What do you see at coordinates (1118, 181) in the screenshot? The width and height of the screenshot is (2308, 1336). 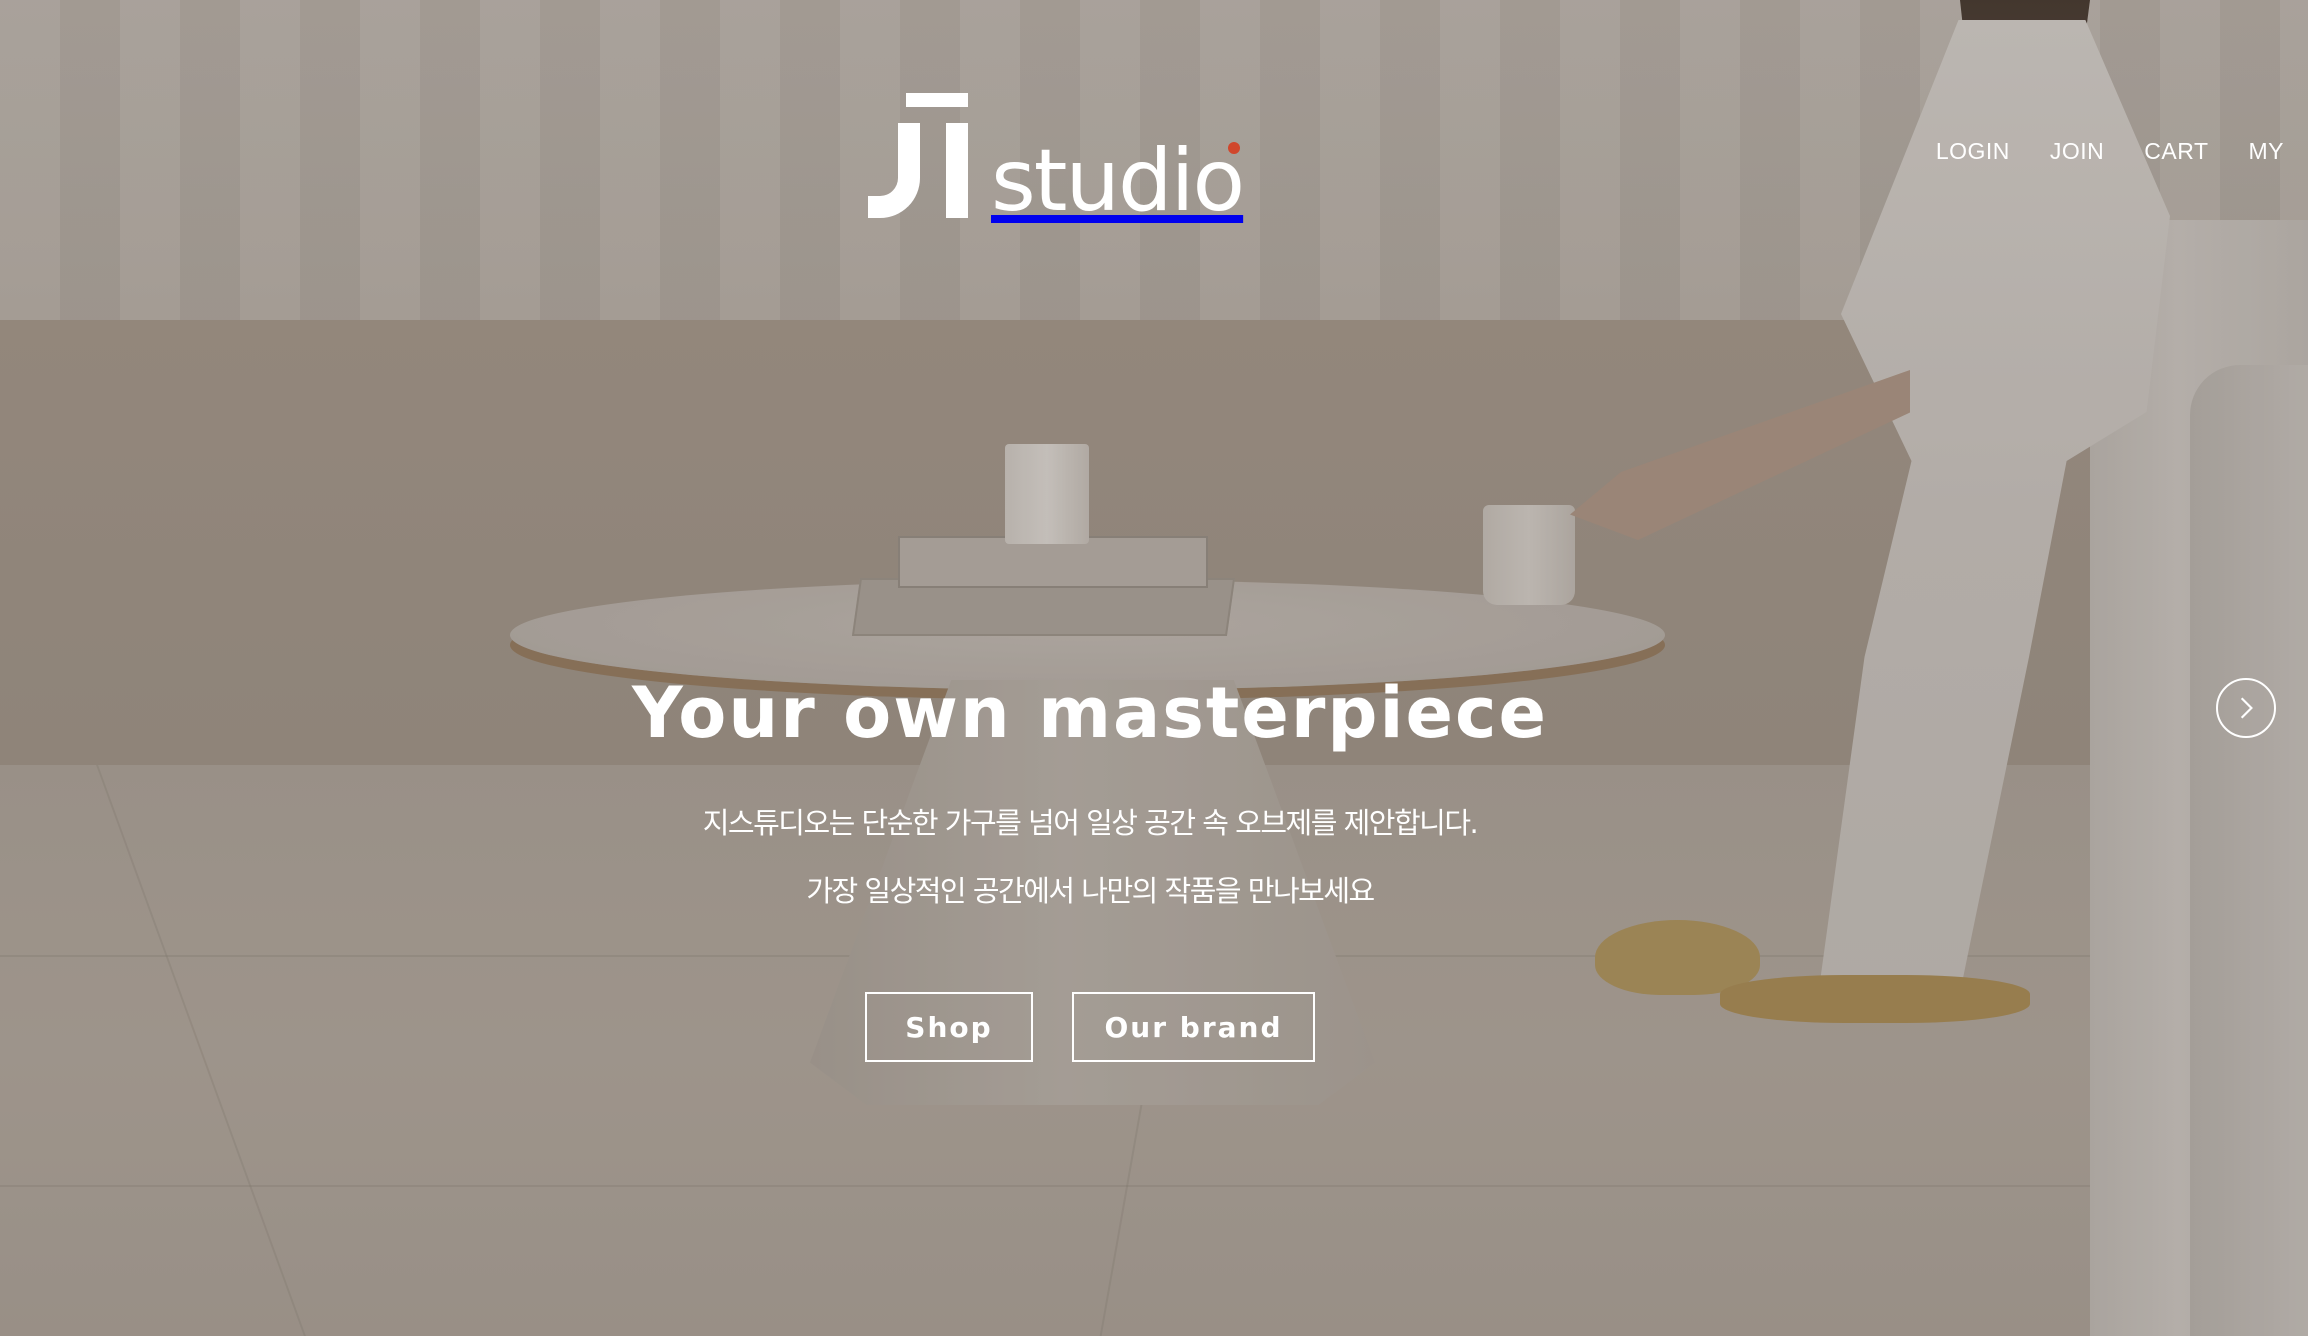 I see `logo-text: studio` at bounding box center [1118, 181].